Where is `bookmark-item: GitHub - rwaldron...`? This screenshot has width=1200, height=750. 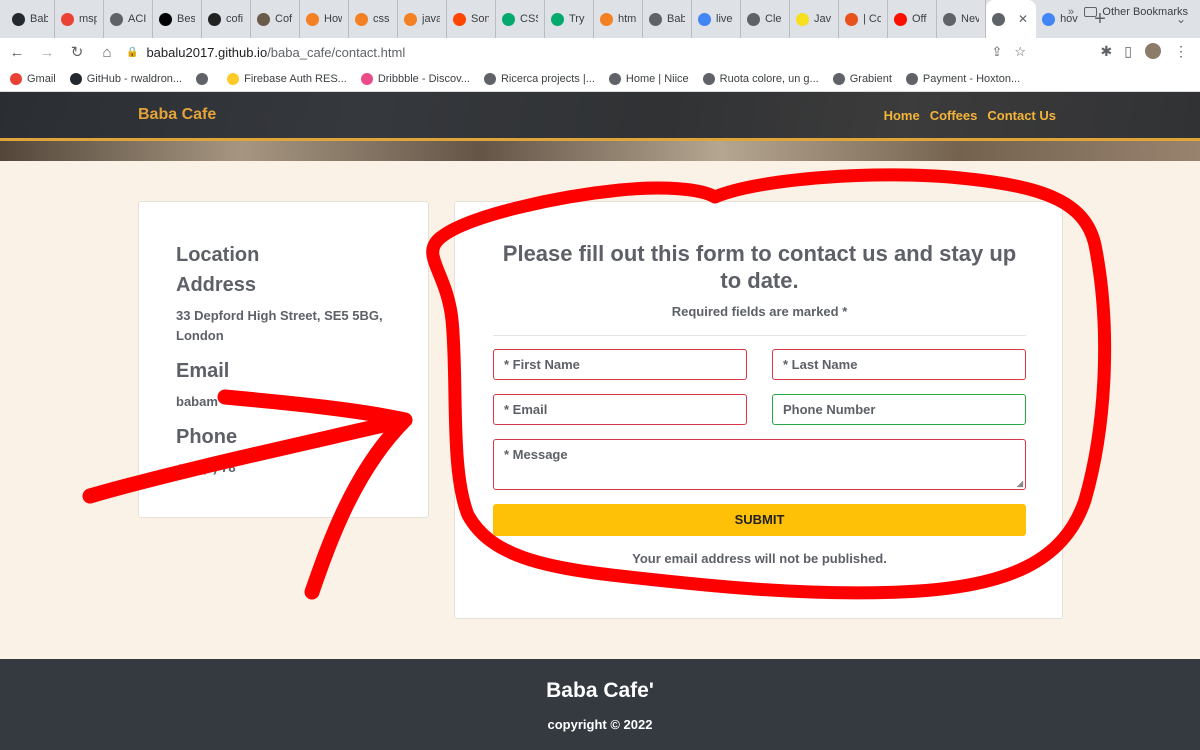
bookmark-item: GitHub - rwaldron... is located at coordinates (126, 78).